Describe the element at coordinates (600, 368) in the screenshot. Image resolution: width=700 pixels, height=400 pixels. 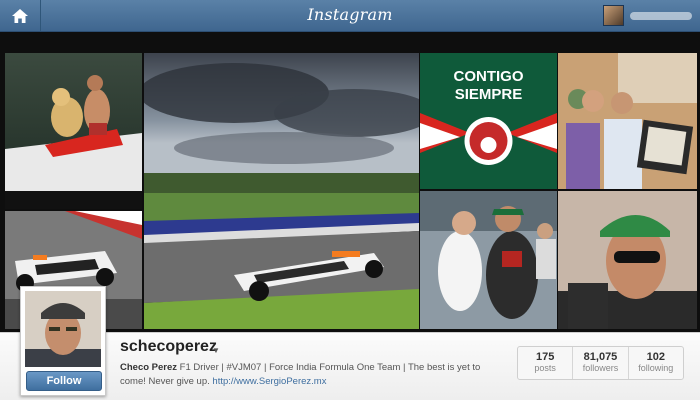
I see `stat-followers-label: followers` at that location.